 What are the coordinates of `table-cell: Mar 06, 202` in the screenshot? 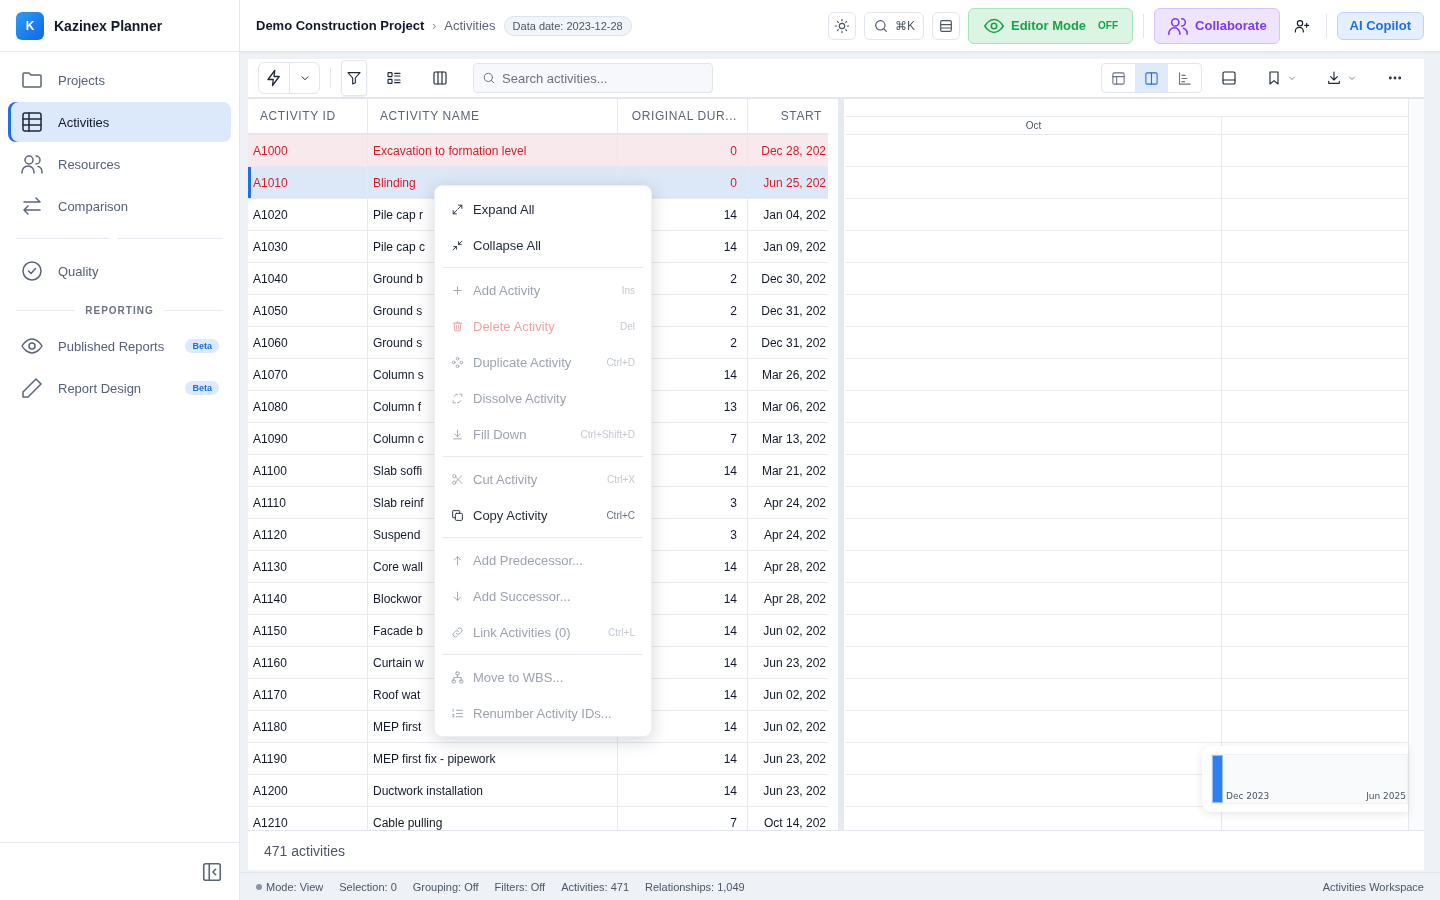 It's located at (793, 406).